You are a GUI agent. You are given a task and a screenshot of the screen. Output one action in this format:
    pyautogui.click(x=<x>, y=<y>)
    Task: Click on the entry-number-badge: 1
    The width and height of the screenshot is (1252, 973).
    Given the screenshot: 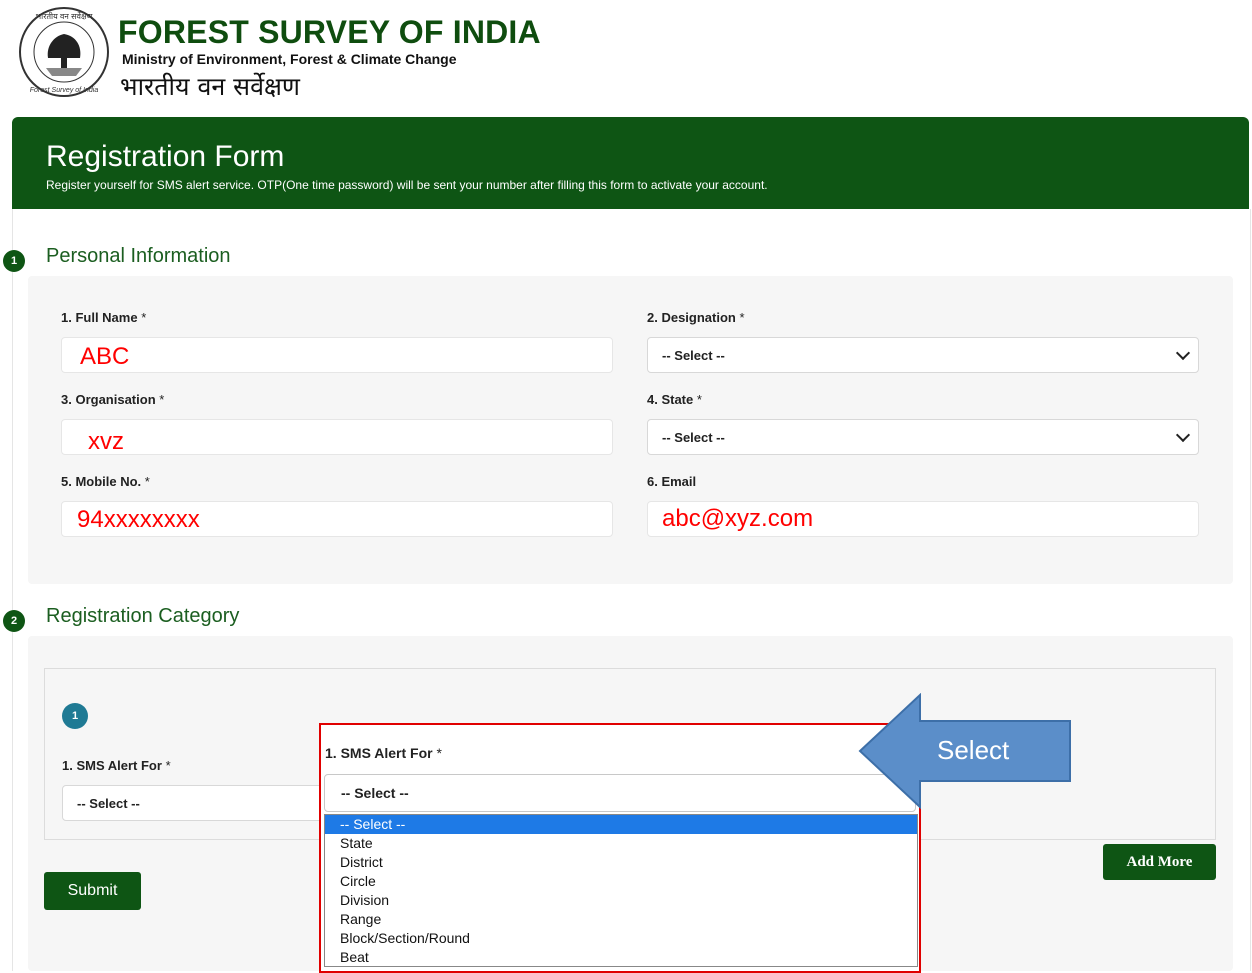 What is the action you would take?
    pyautogui.click(x=75, y=716)
    